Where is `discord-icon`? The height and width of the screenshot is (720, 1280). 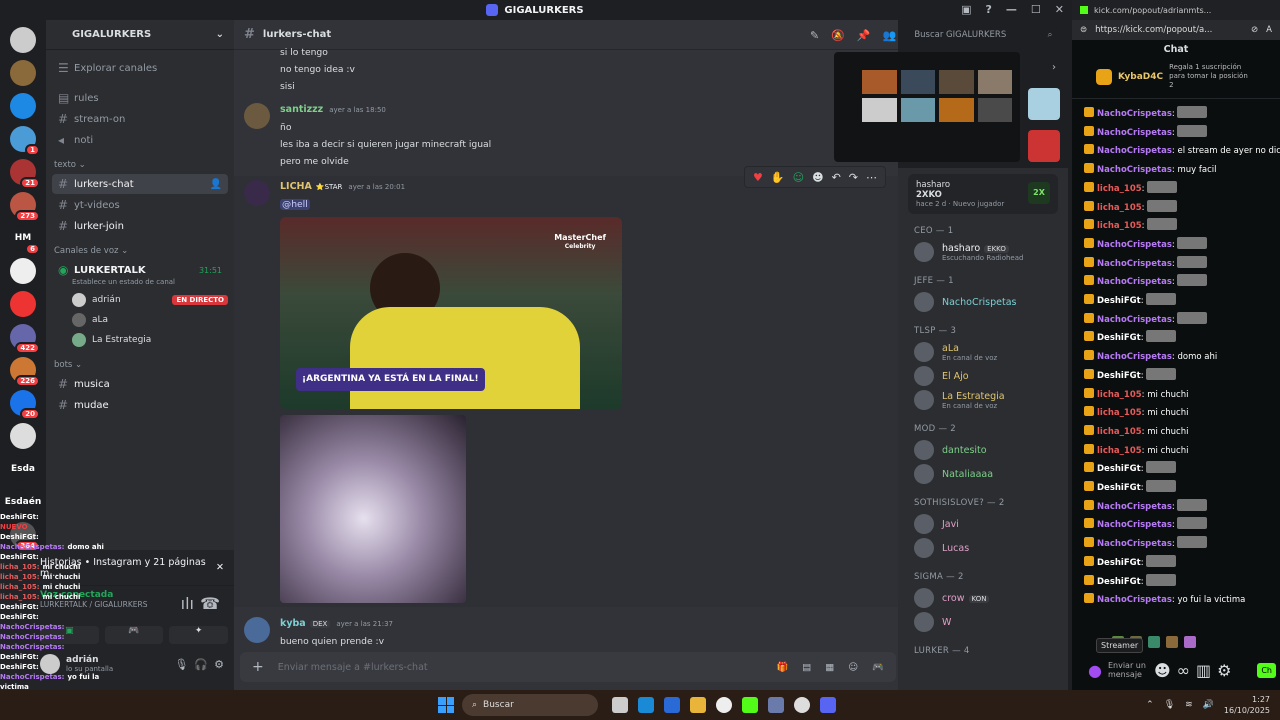
discord-icon is located at coordinates (828, 705).